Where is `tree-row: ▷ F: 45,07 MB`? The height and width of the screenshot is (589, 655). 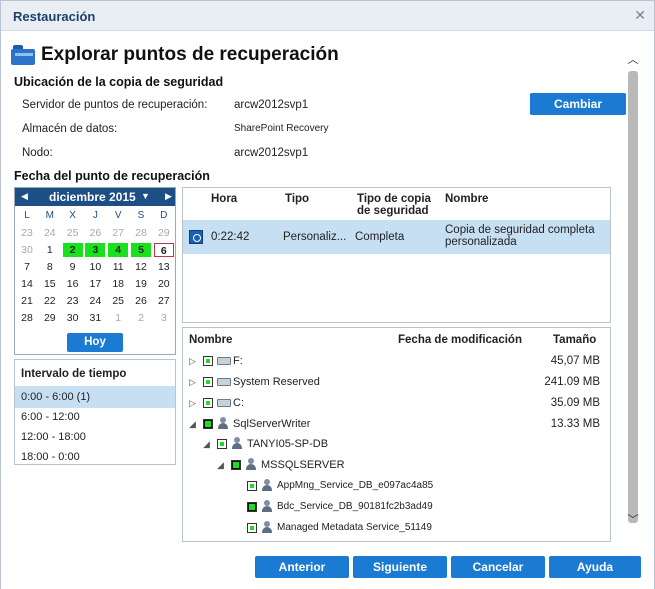
tree-row: ▷ F: 45,07 MB is located at coordinates (396, 362).